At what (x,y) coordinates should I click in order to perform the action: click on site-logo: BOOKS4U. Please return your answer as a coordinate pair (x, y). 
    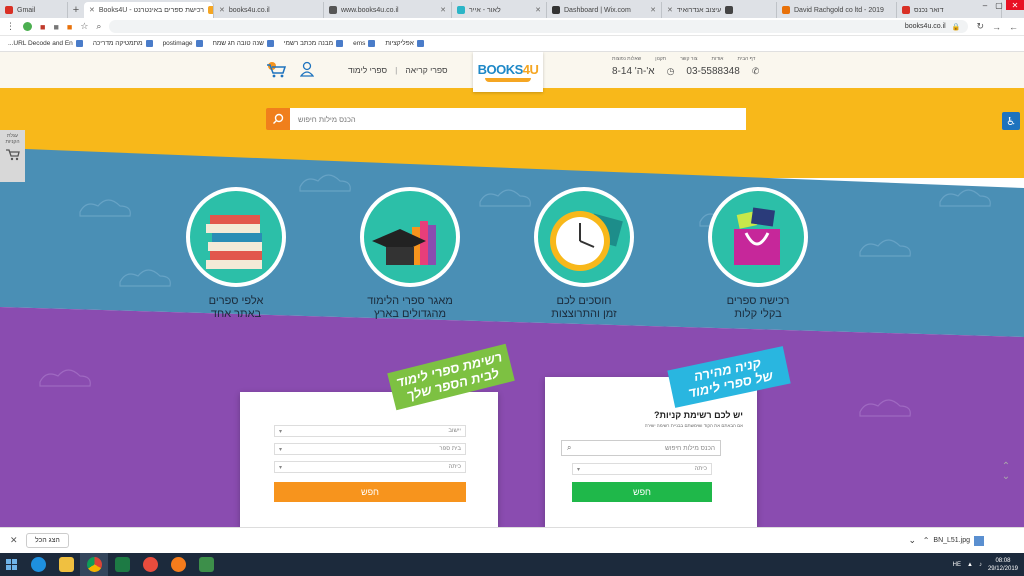
    Looking at the image, I should click on (508, 72).